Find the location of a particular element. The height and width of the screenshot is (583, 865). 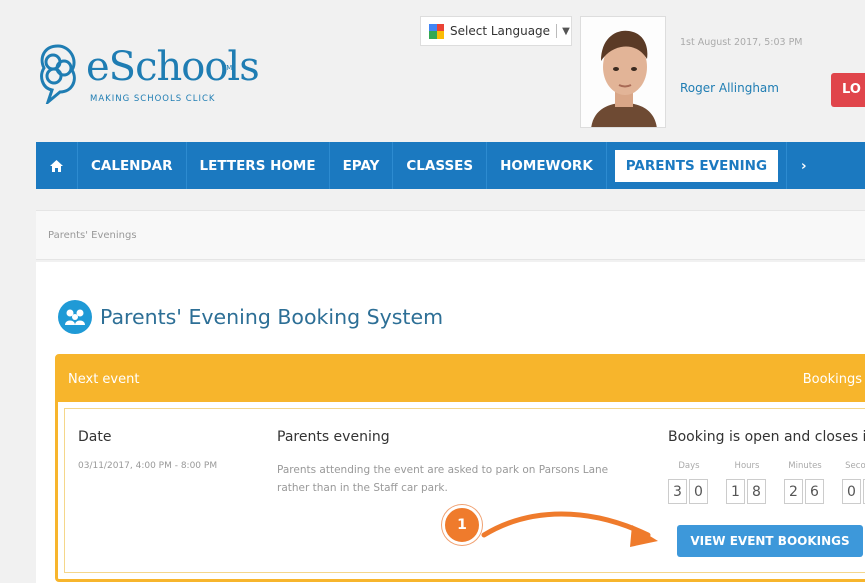

countdown-label: Minutes is located at coordinates (805, 466).